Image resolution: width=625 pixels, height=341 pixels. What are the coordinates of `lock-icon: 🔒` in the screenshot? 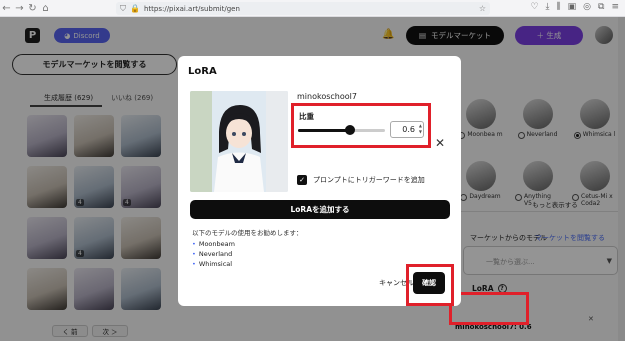 It's located at (135, 8).